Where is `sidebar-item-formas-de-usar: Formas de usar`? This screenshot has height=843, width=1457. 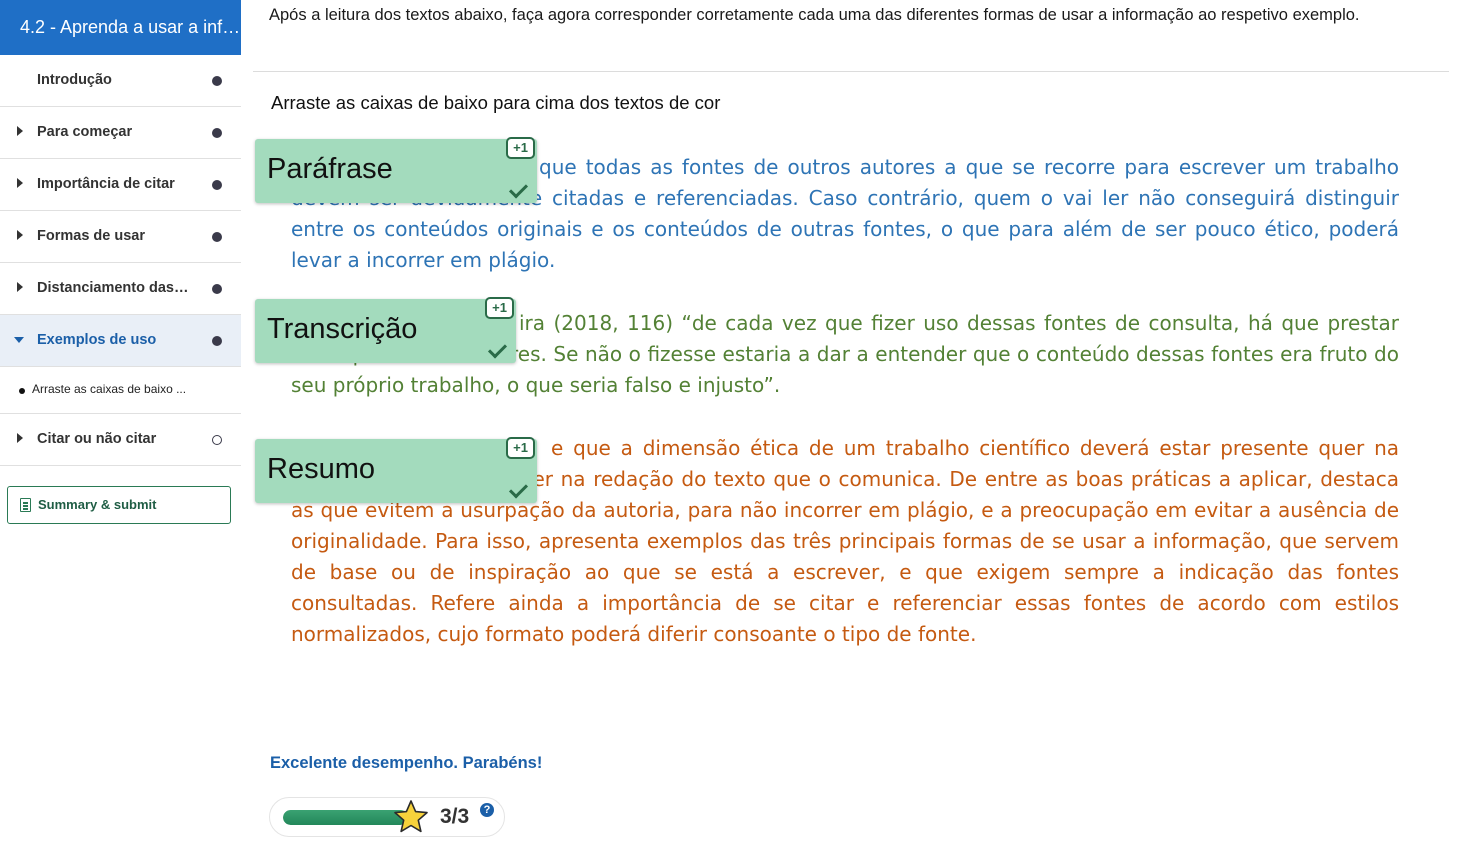
sidebar-item-formas-de-usar: Formas de usar is located at coordinates (120, 237).